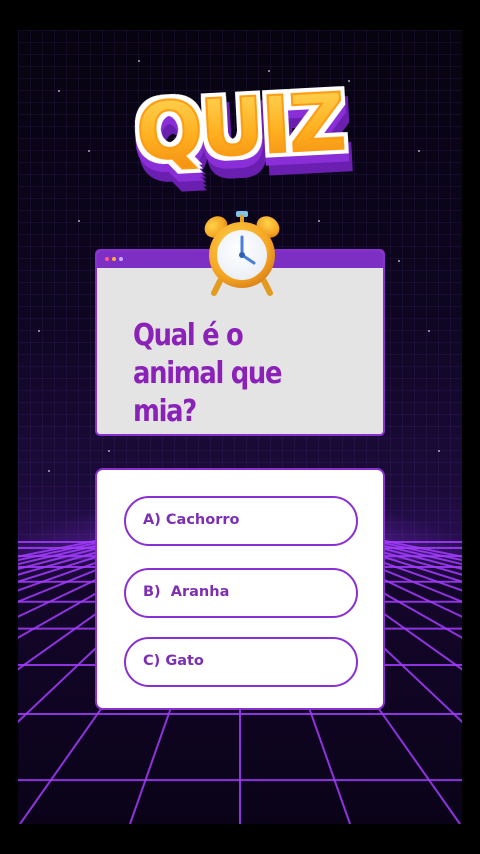  What do you see at coordinates (121, 259) in the screenshot?
I see `window-dot-light` at bounding box center [121, 259].